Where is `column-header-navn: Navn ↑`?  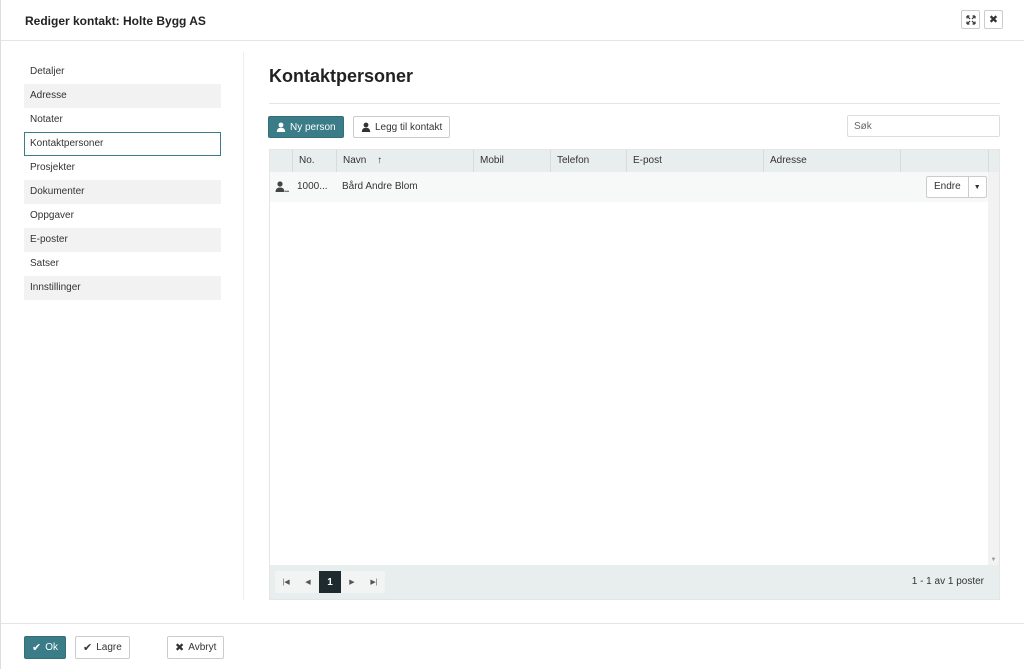
column-header-navn: Navn ↑ is located at coordinates (404, 161).